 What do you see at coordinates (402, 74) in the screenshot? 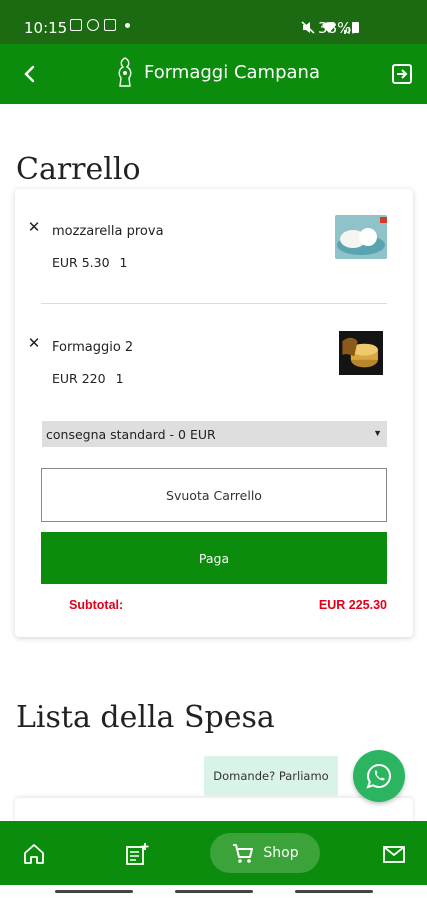
I see `logout-icon` at bounding box center [402, 74].